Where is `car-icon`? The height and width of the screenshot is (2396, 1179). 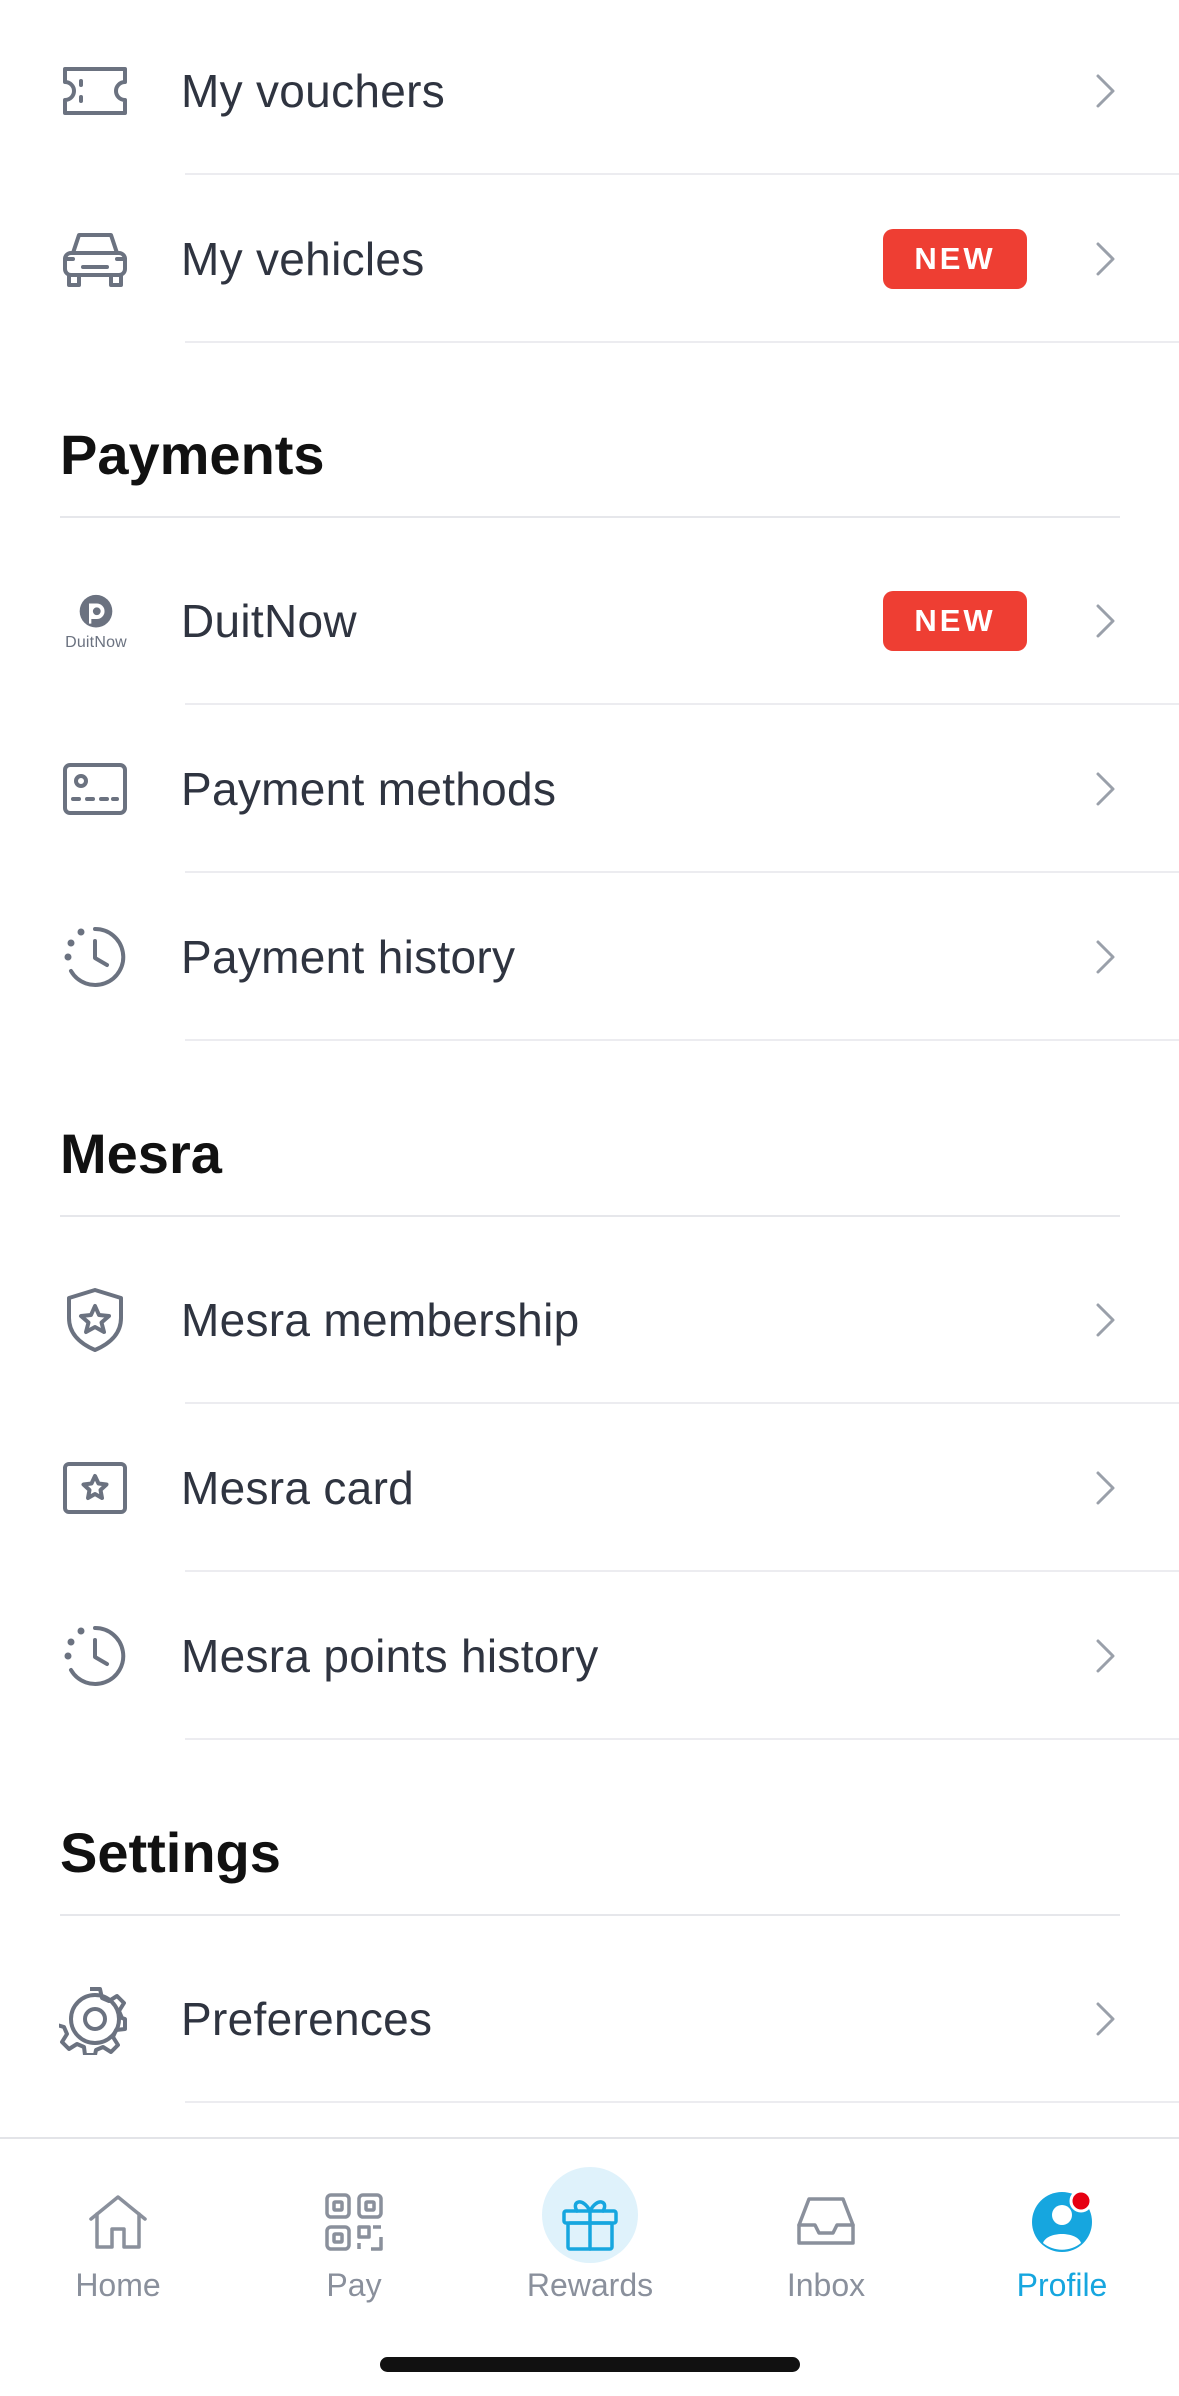 car-icon is located at coordinates (95, 259).